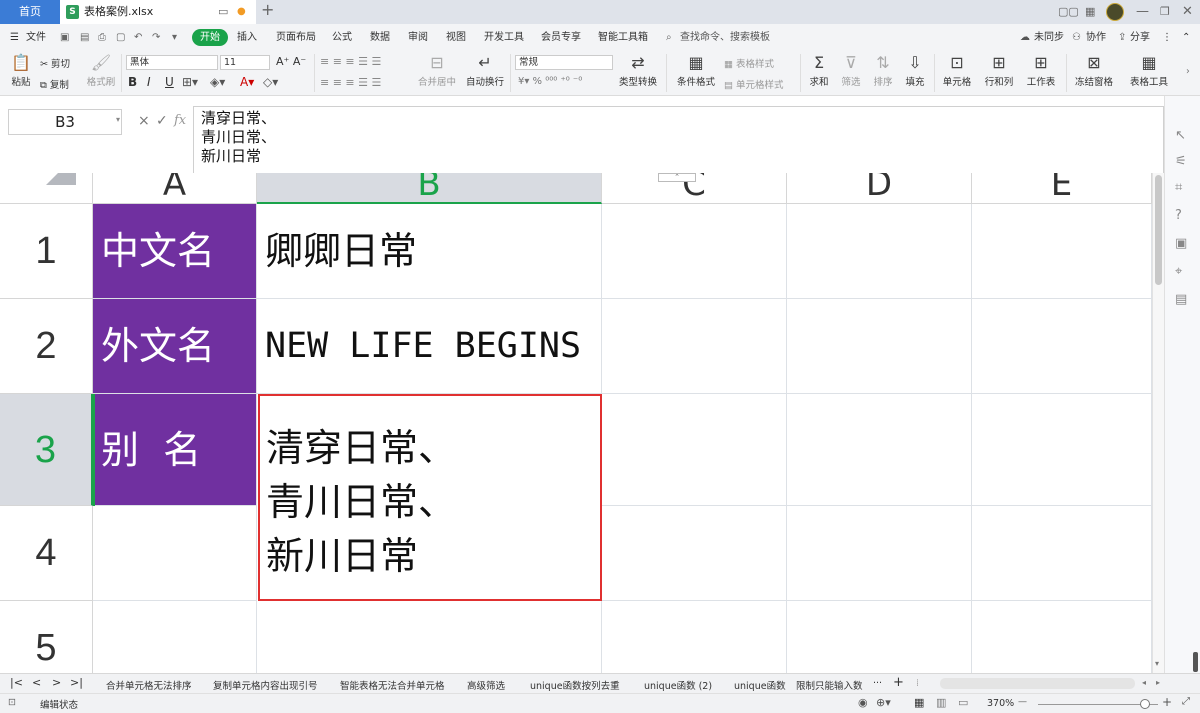 The width and height of the screenshot is (1200, 713). What do you see at coordinates (1037, 683) in the screenshot?
I see `horizontal-scrollbar` at bounding box center [1037, 683].